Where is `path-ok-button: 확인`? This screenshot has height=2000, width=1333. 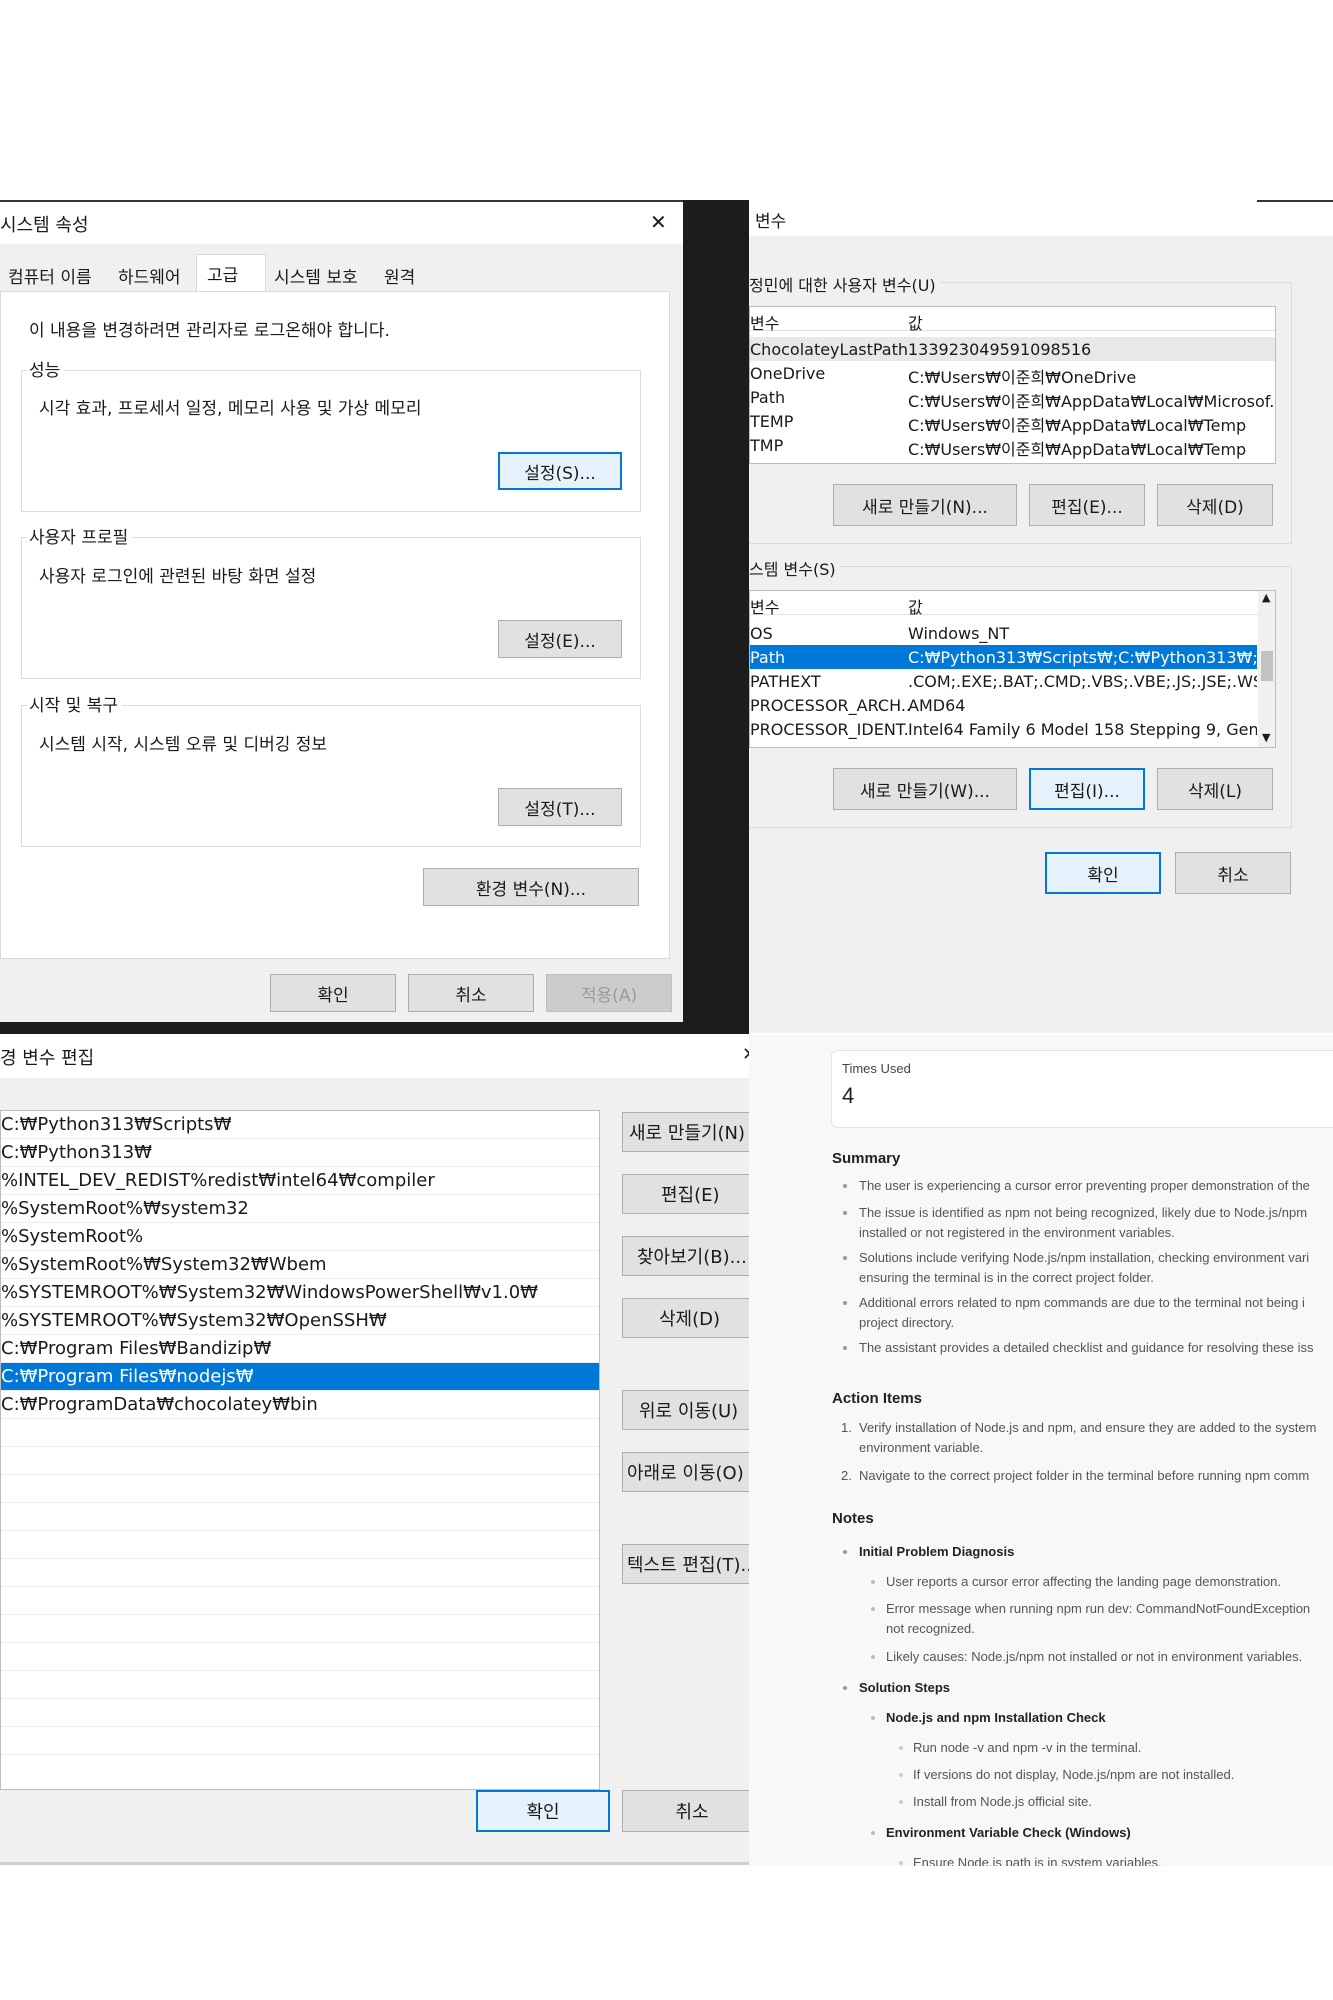 path-ok-button: 확인 is located at coordinates (543, 1811).